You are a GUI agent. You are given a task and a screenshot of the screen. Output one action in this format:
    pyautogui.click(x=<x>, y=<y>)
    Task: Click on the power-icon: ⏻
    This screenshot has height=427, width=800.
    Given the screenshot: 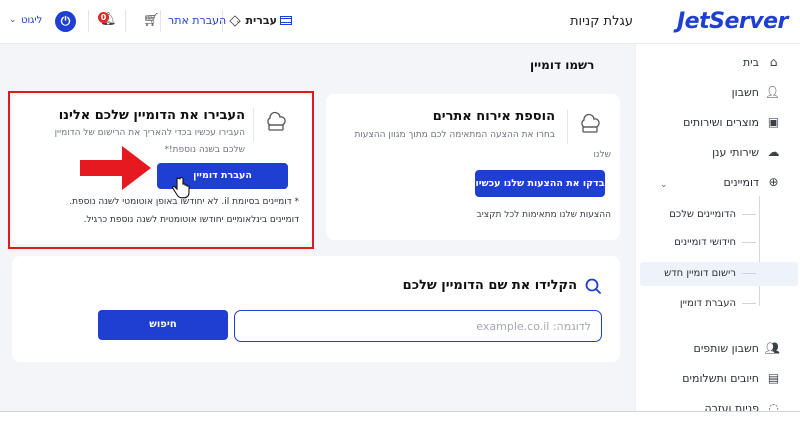 What is the action you would take?
    pyautogui.click(x=65, y=21)
    